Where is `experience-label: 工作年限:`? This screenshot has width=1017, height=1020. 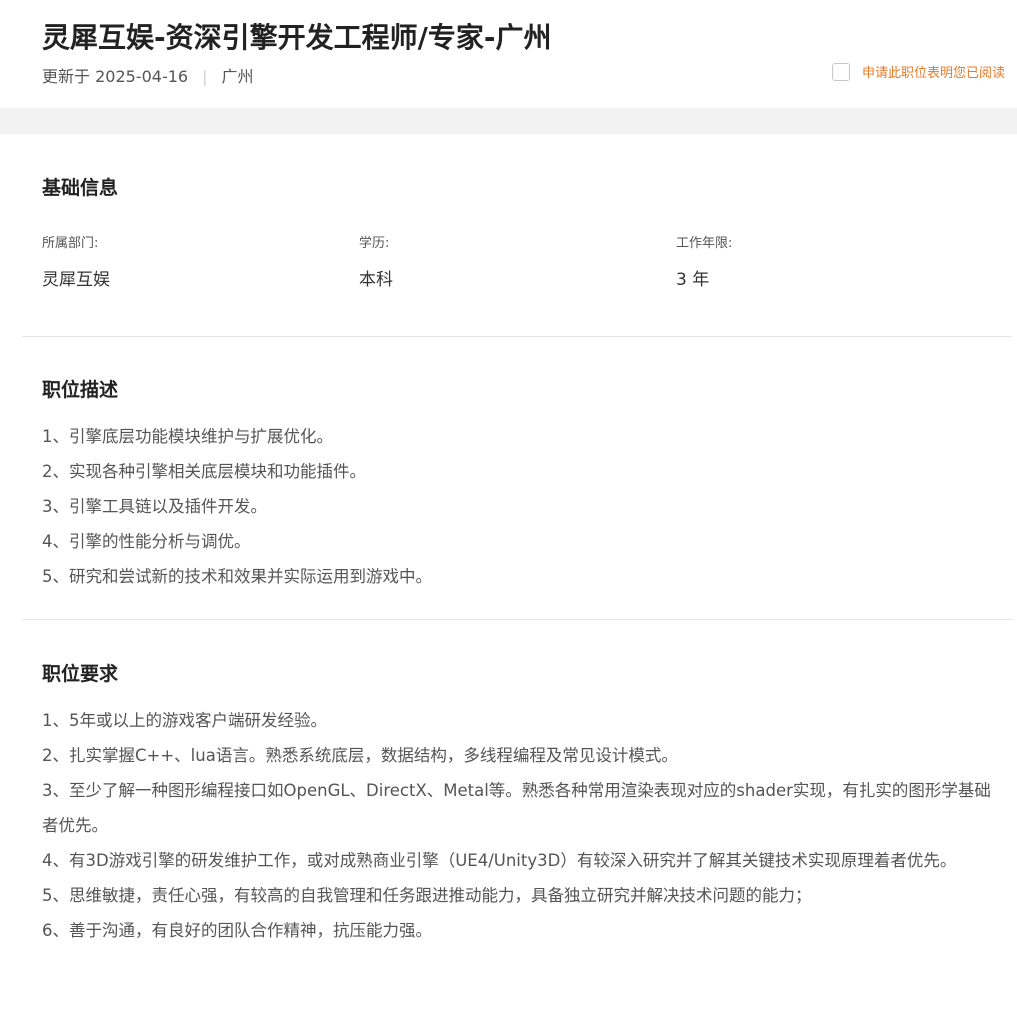 experience-label: 工作年限: is located at coordinates (704, 243).